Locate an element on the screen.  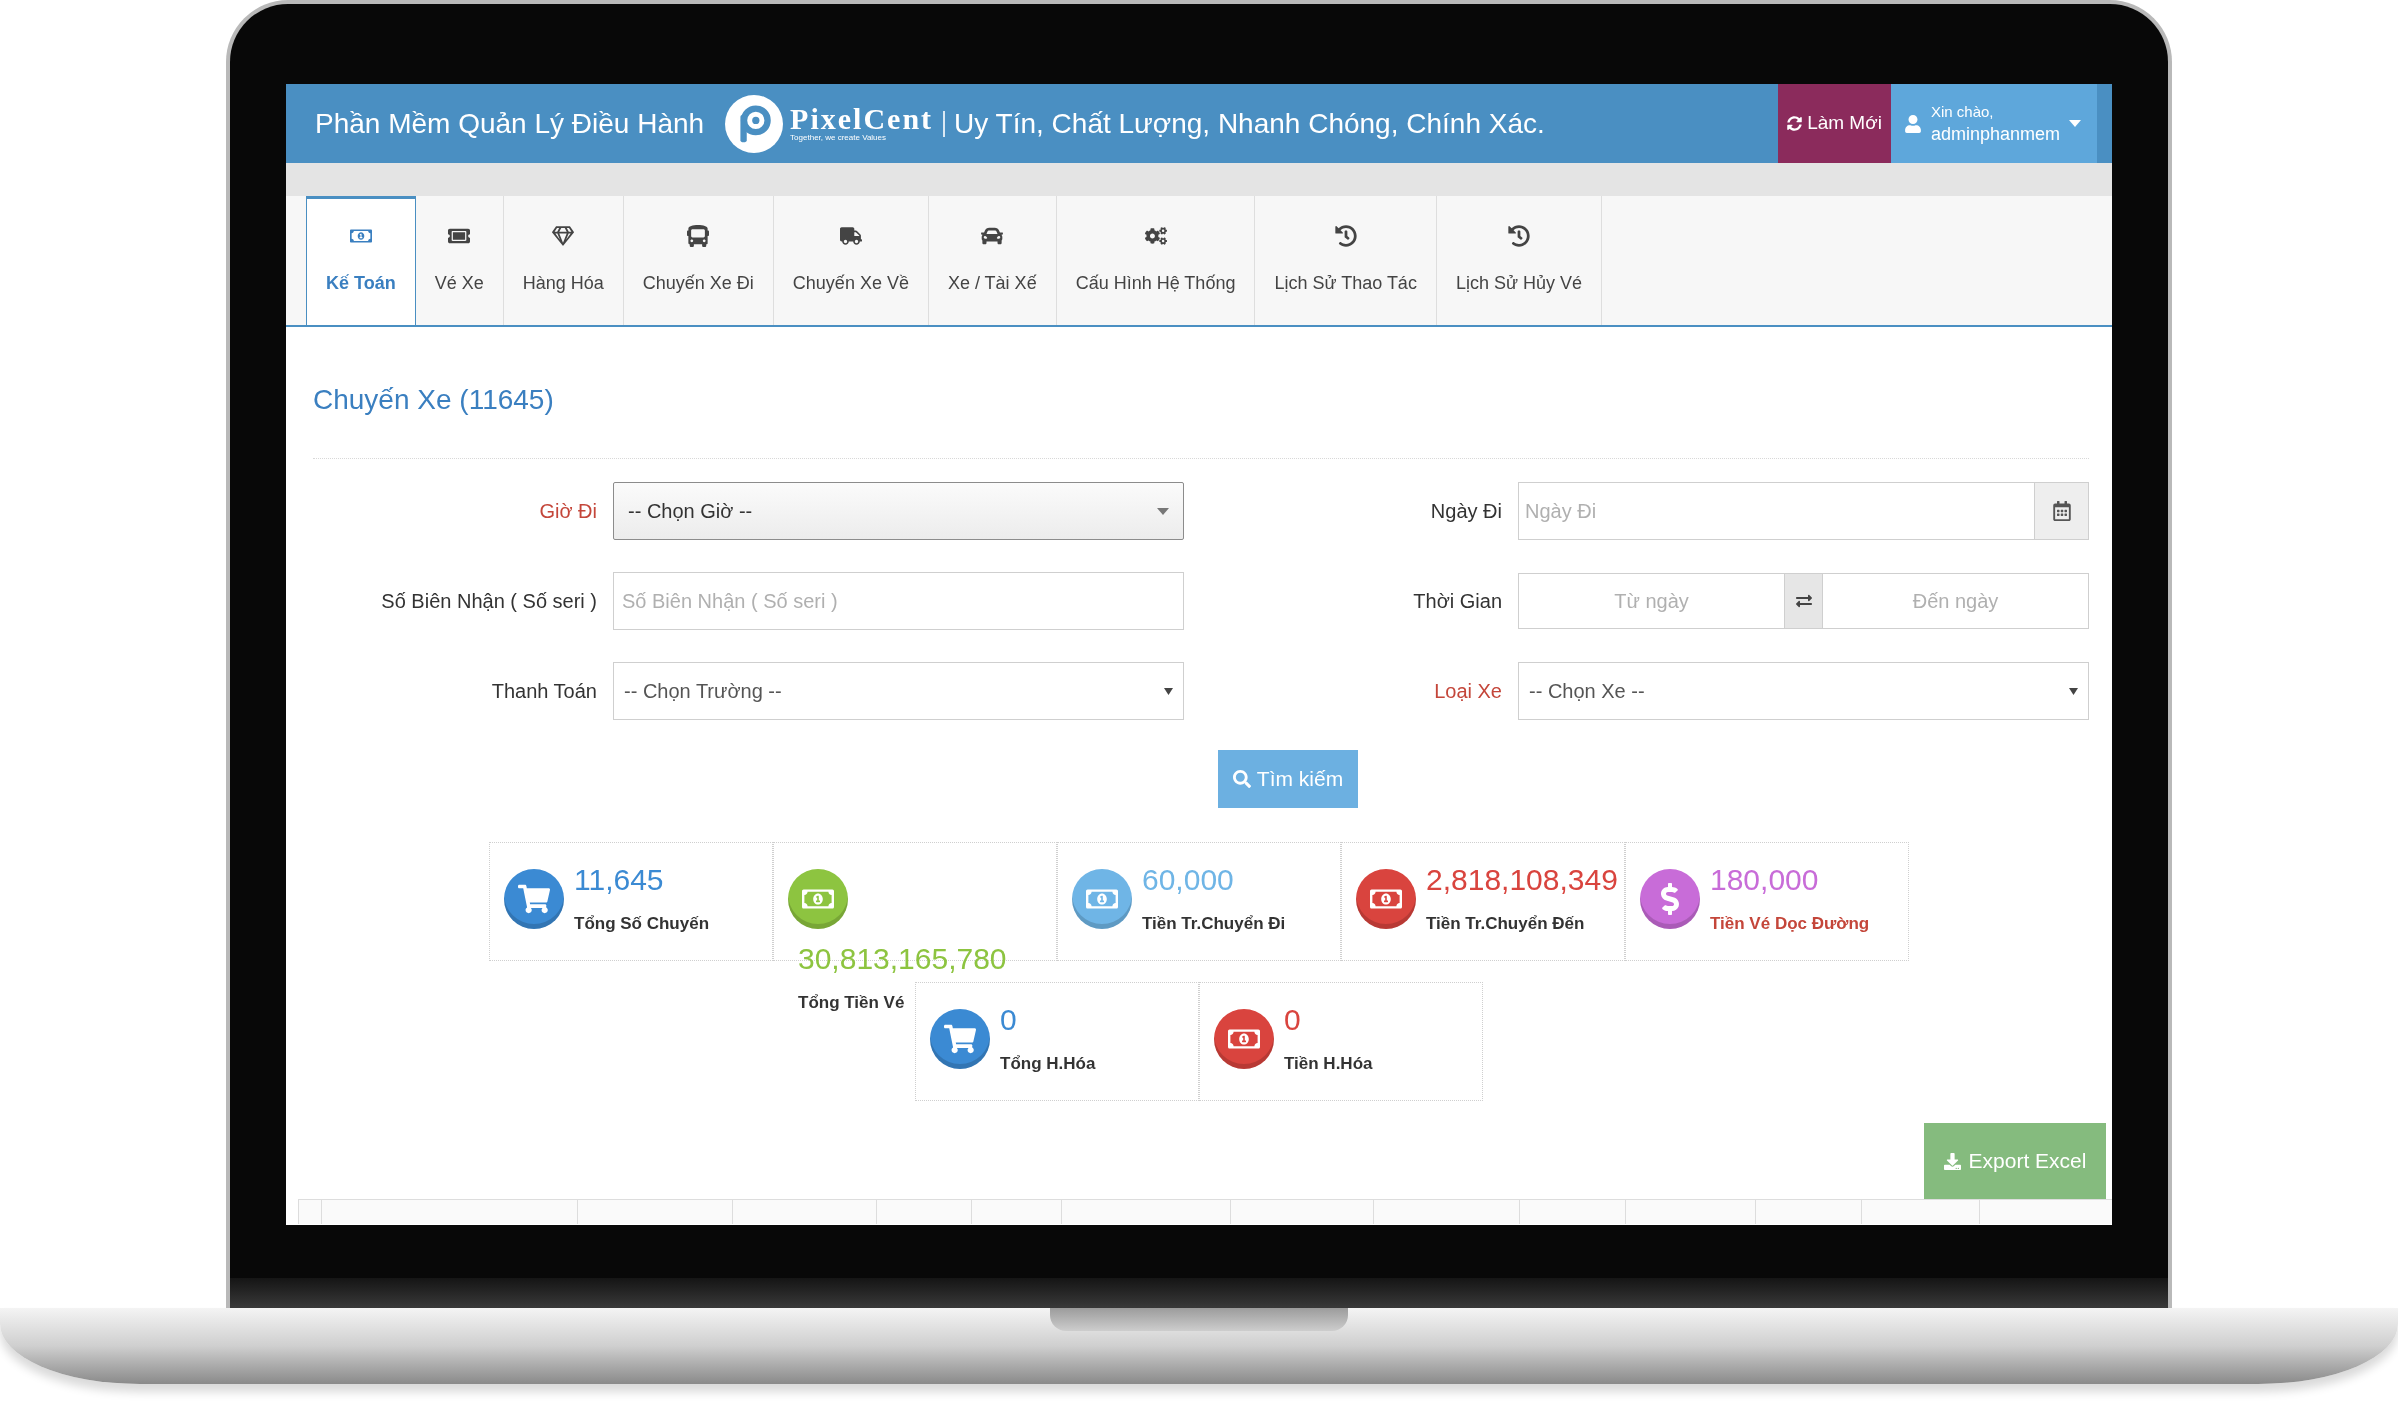
stat-value: 11,645 is located at coordinates (619, 880).